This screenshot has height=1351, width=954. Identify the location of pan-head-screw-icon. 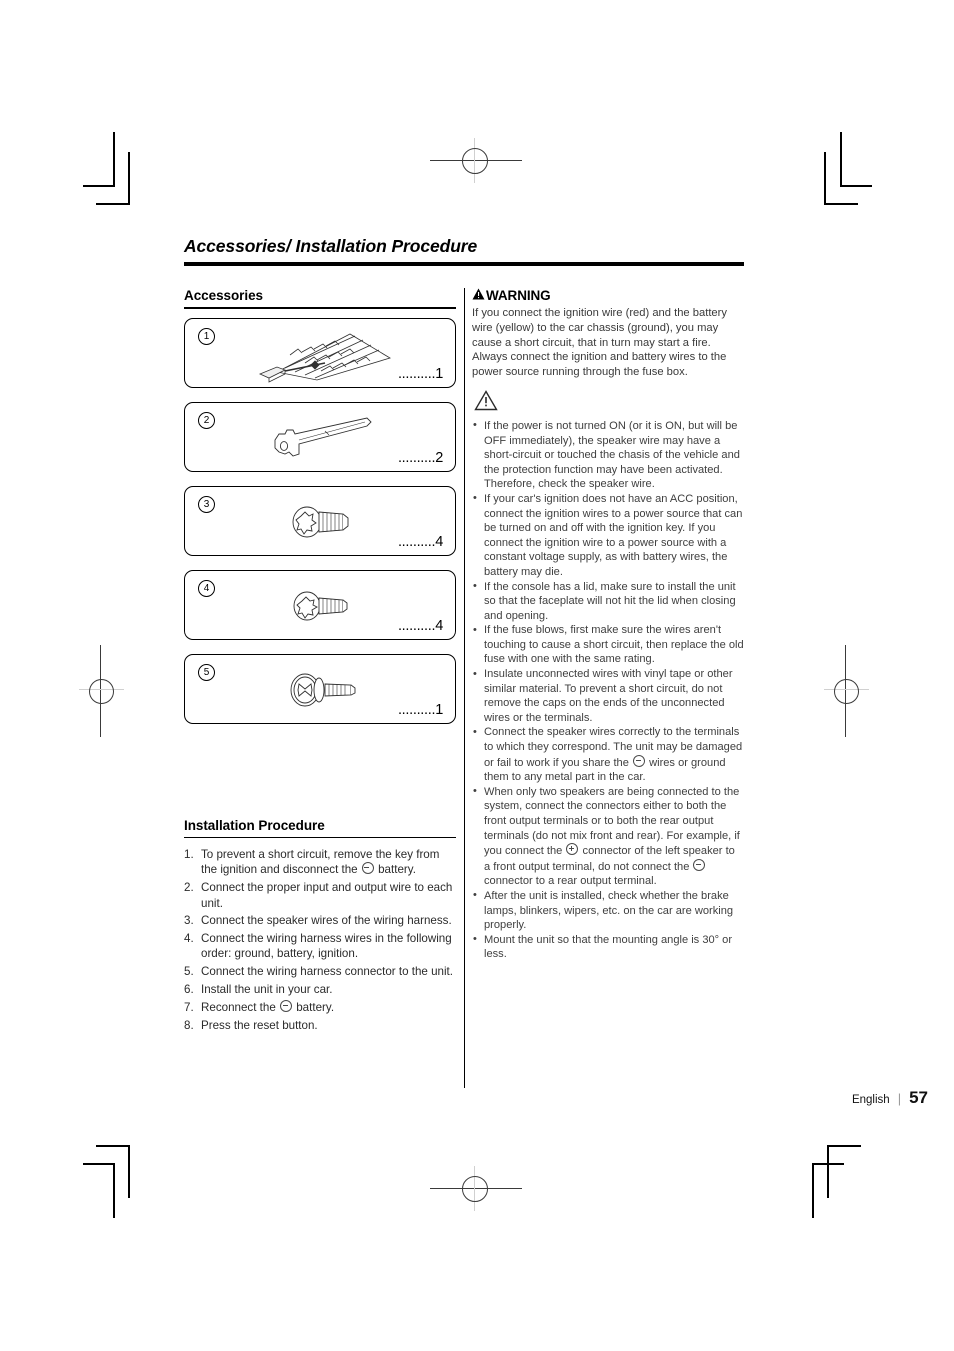
(325, 606).